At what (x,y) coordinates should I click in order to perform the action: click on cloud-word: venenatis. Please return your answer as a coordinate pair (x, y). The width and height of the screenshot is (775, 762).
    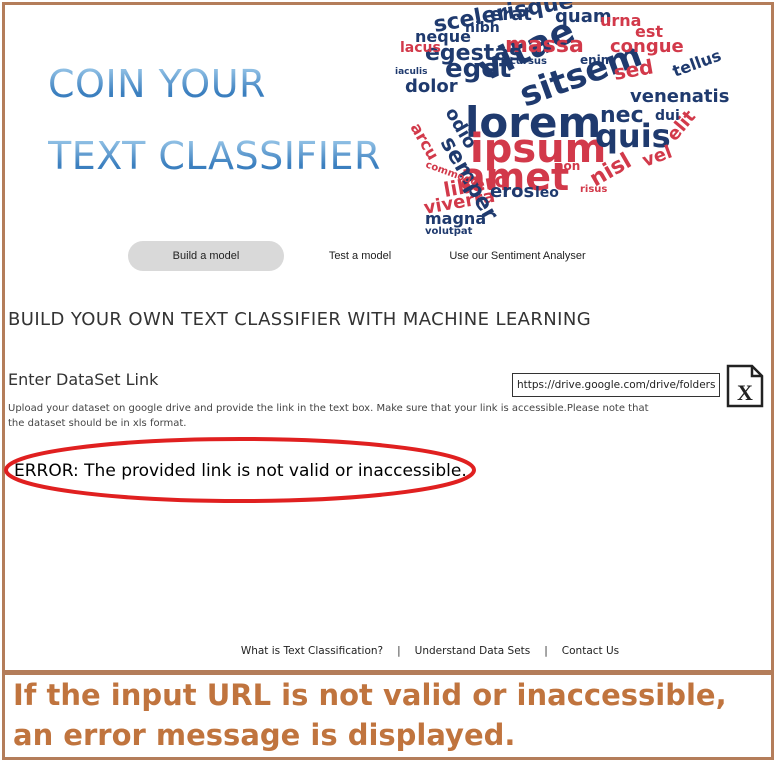
    Looking at the image, I should click on (679, 96).